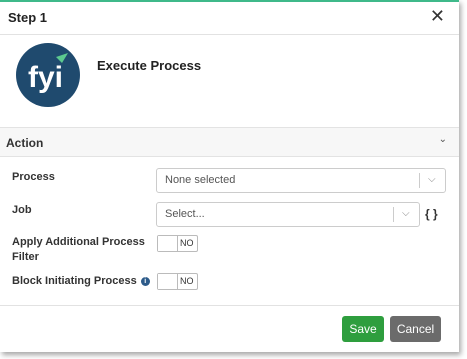 The width and height of the screenshot is (467, 359). I want to click on action-section-header: Action ⌄, so click(229, 142).